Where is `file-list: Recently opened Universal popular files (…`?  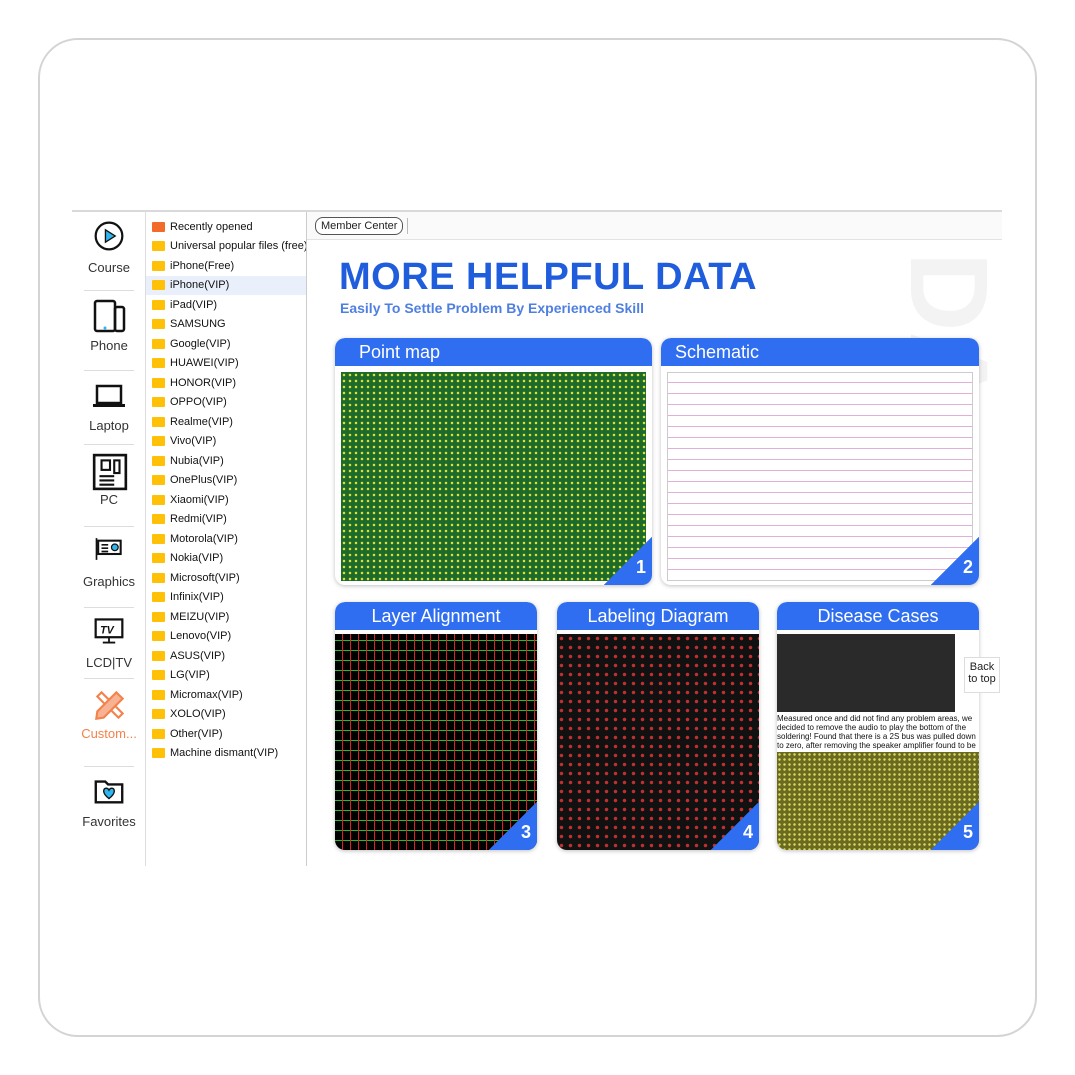
file-list: Recently opened Universal popular files (… is located at coordinates (226, 539).